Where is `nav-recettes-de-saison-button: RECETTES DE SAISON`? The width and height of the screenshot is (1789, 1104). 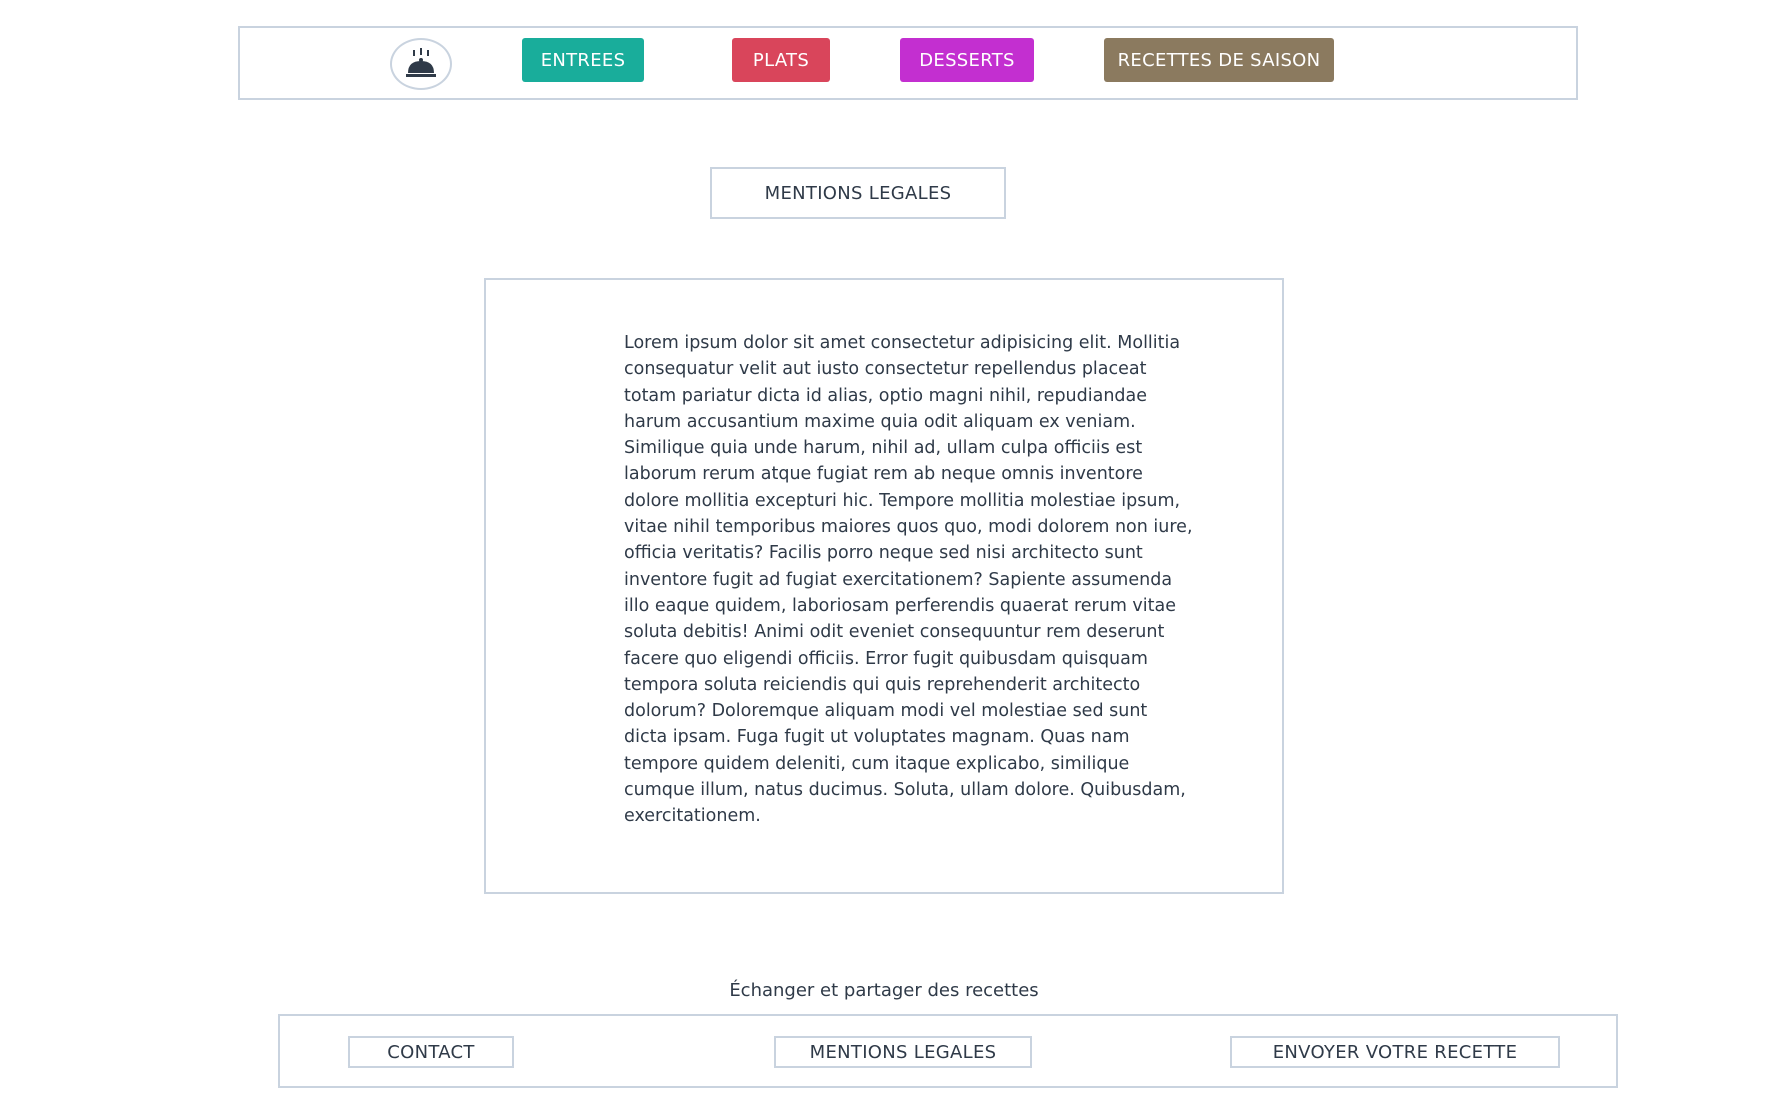 nav-recettes-de-saison-button: RECETTES DE SAISON is located at coordinates (1219, 60).